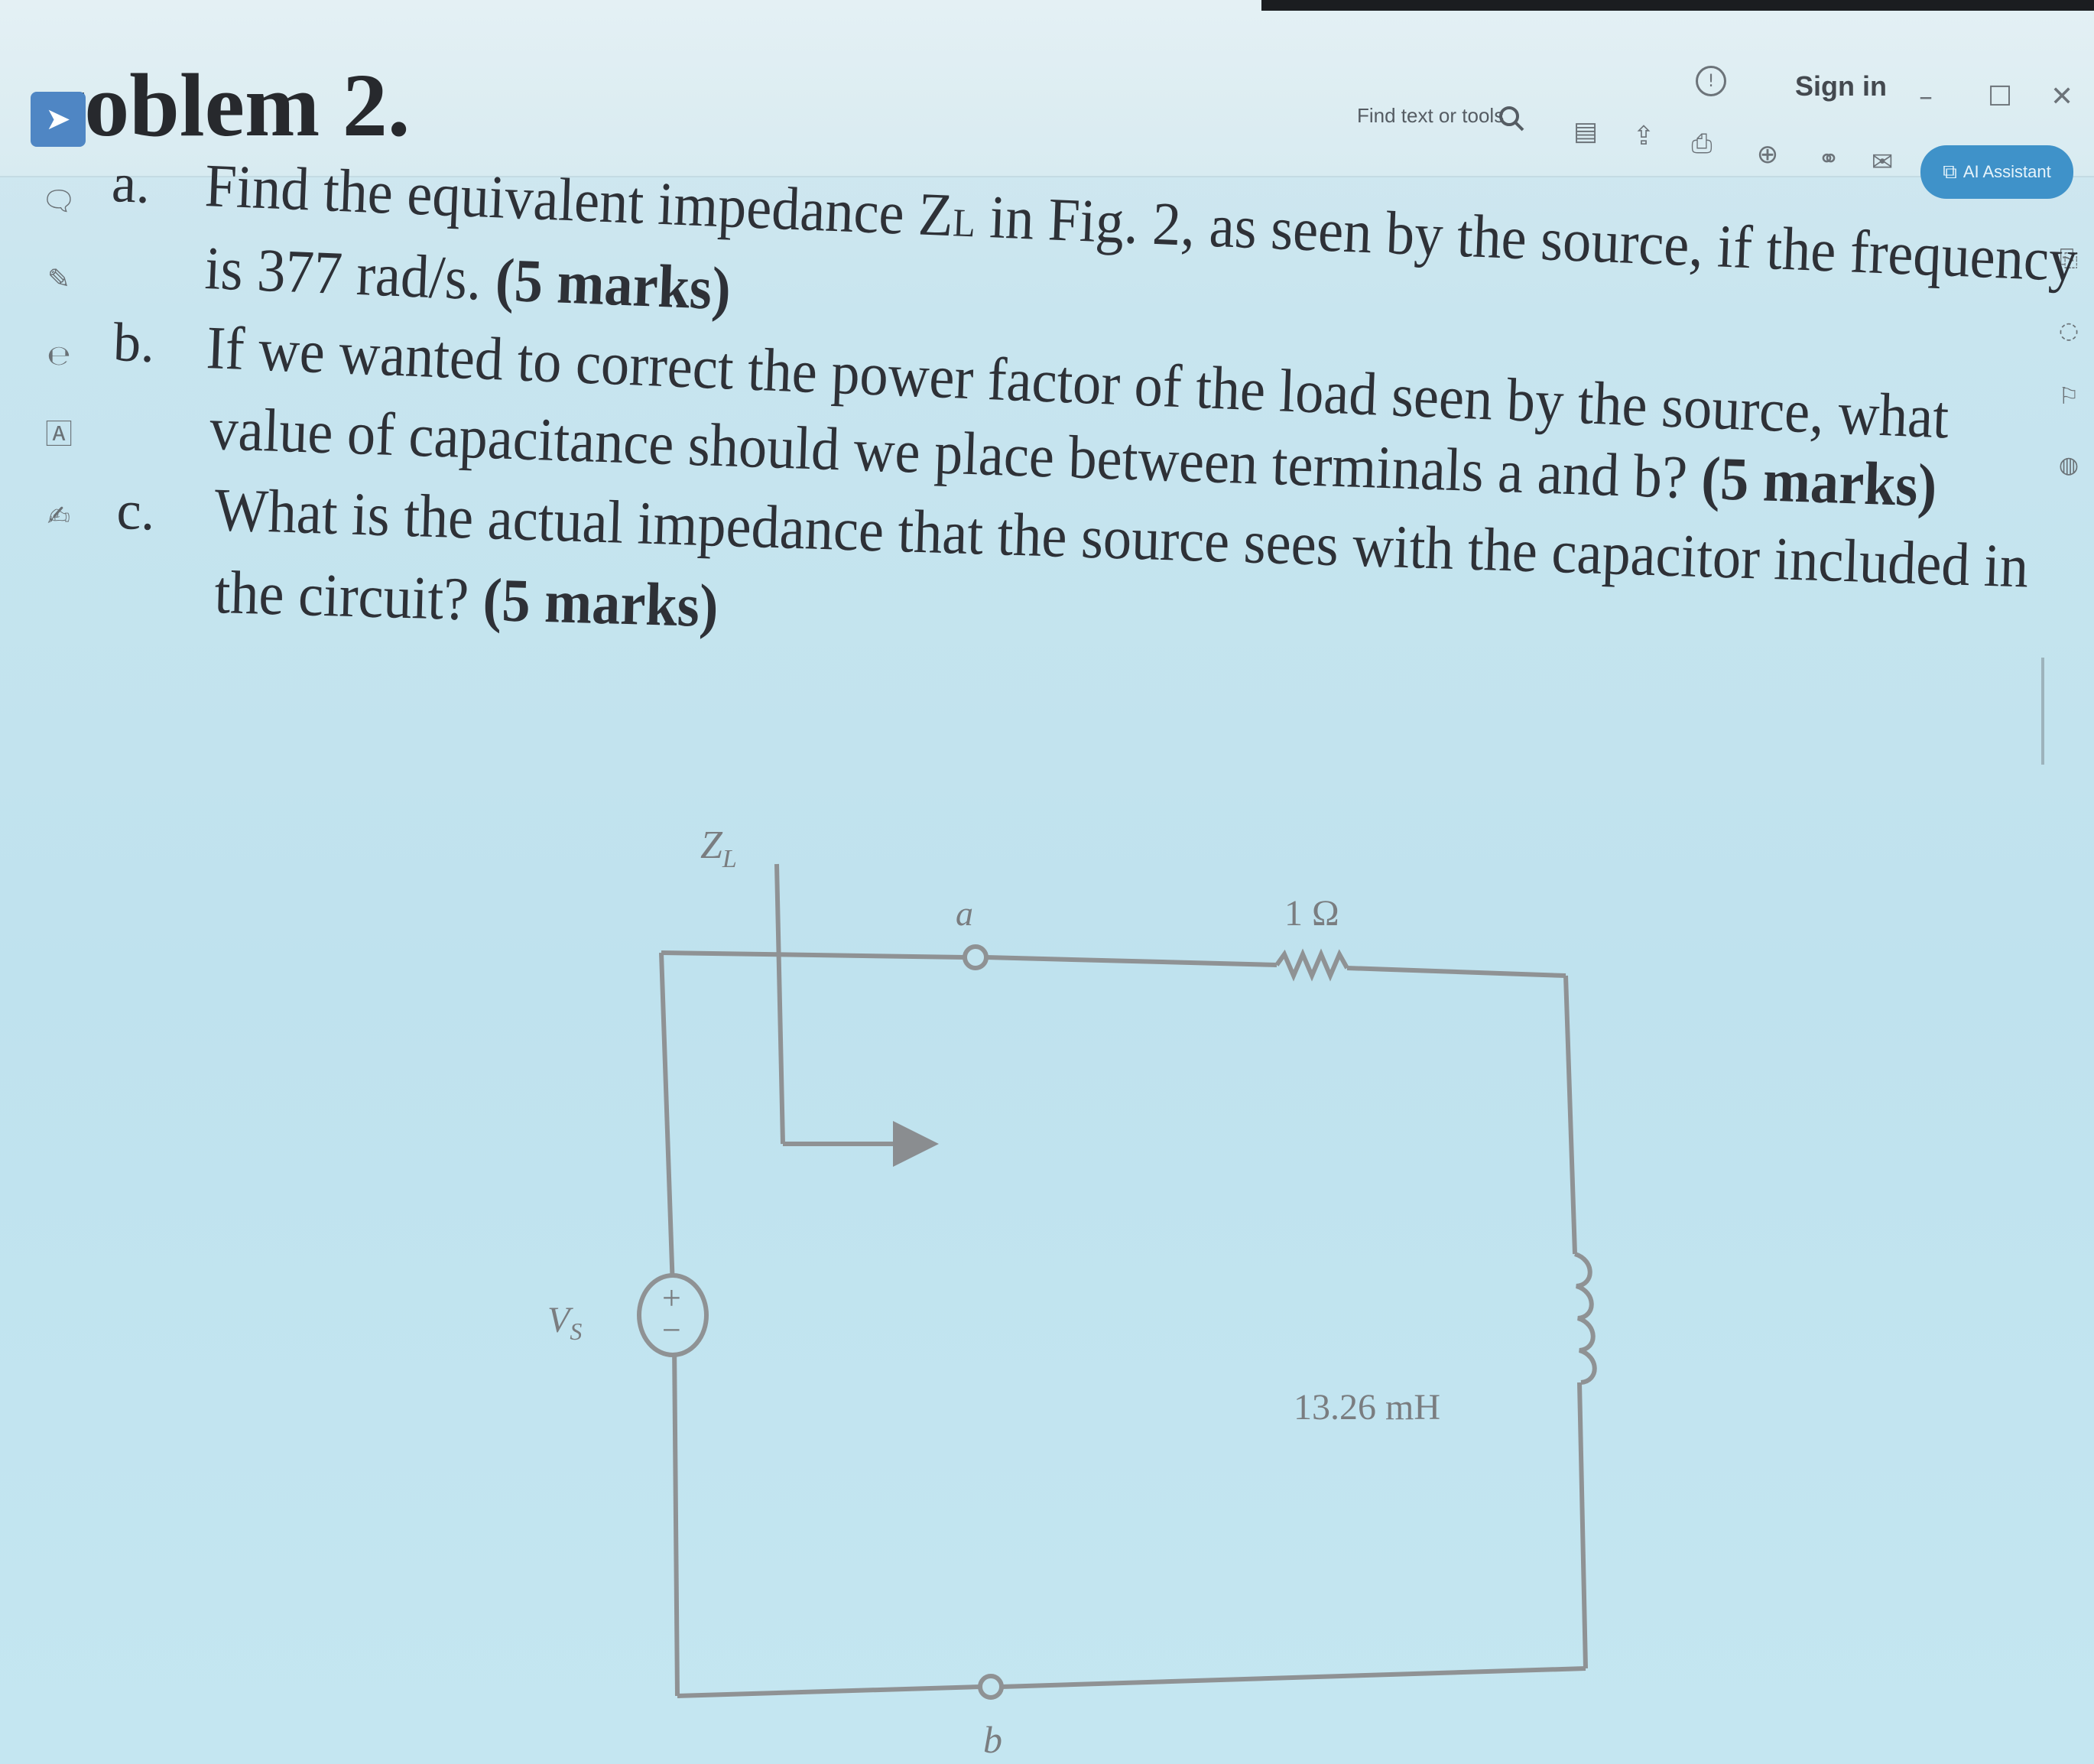 This screenshot has height=1764, width=2094. I want to click on terminal-a-label: a, so click(964, 913).